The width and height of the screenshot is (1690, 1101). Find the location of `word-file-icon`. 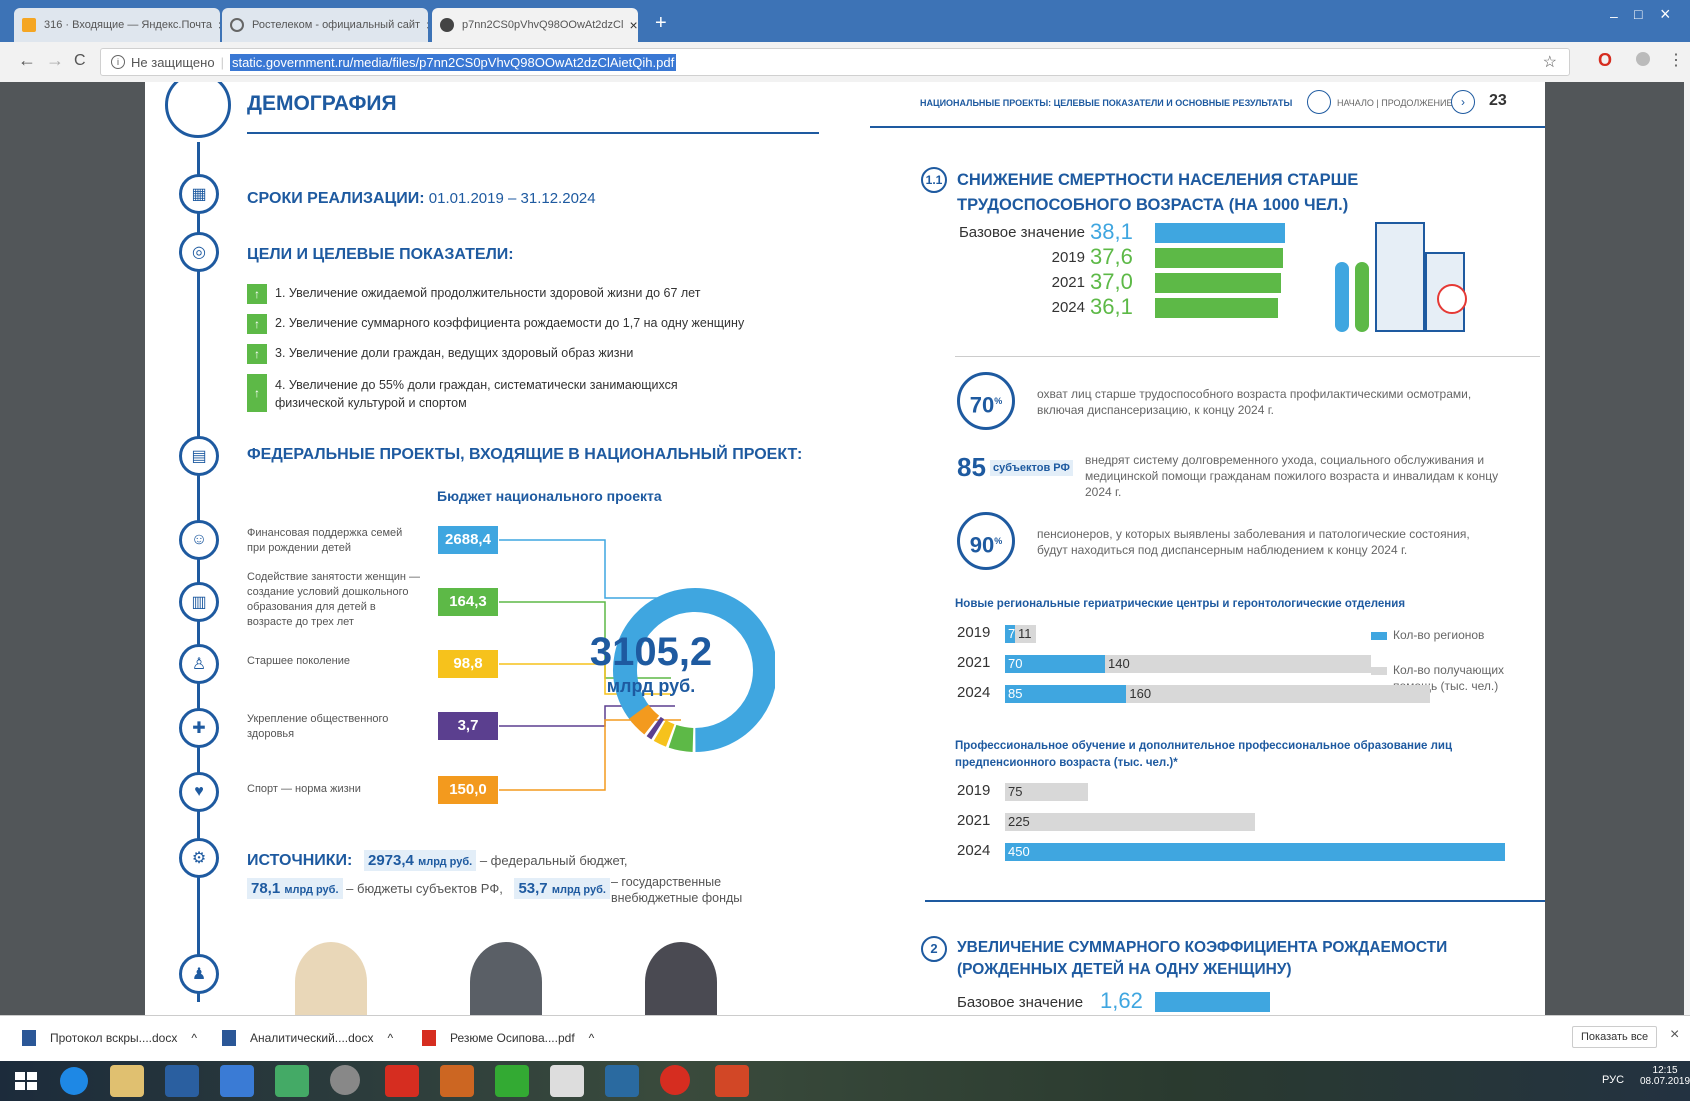

word-file-icon is located at coordinates (29, 1038).